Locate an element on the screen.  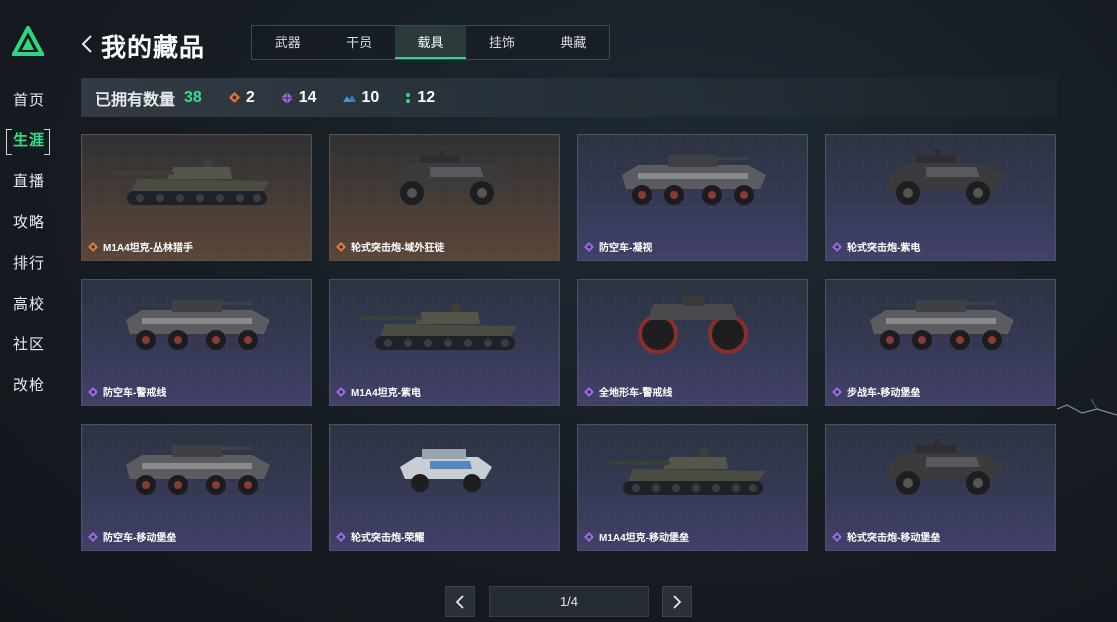
vehicle-card-name: 轮式突击炮-紫电 is located at coordinates (884, 248).